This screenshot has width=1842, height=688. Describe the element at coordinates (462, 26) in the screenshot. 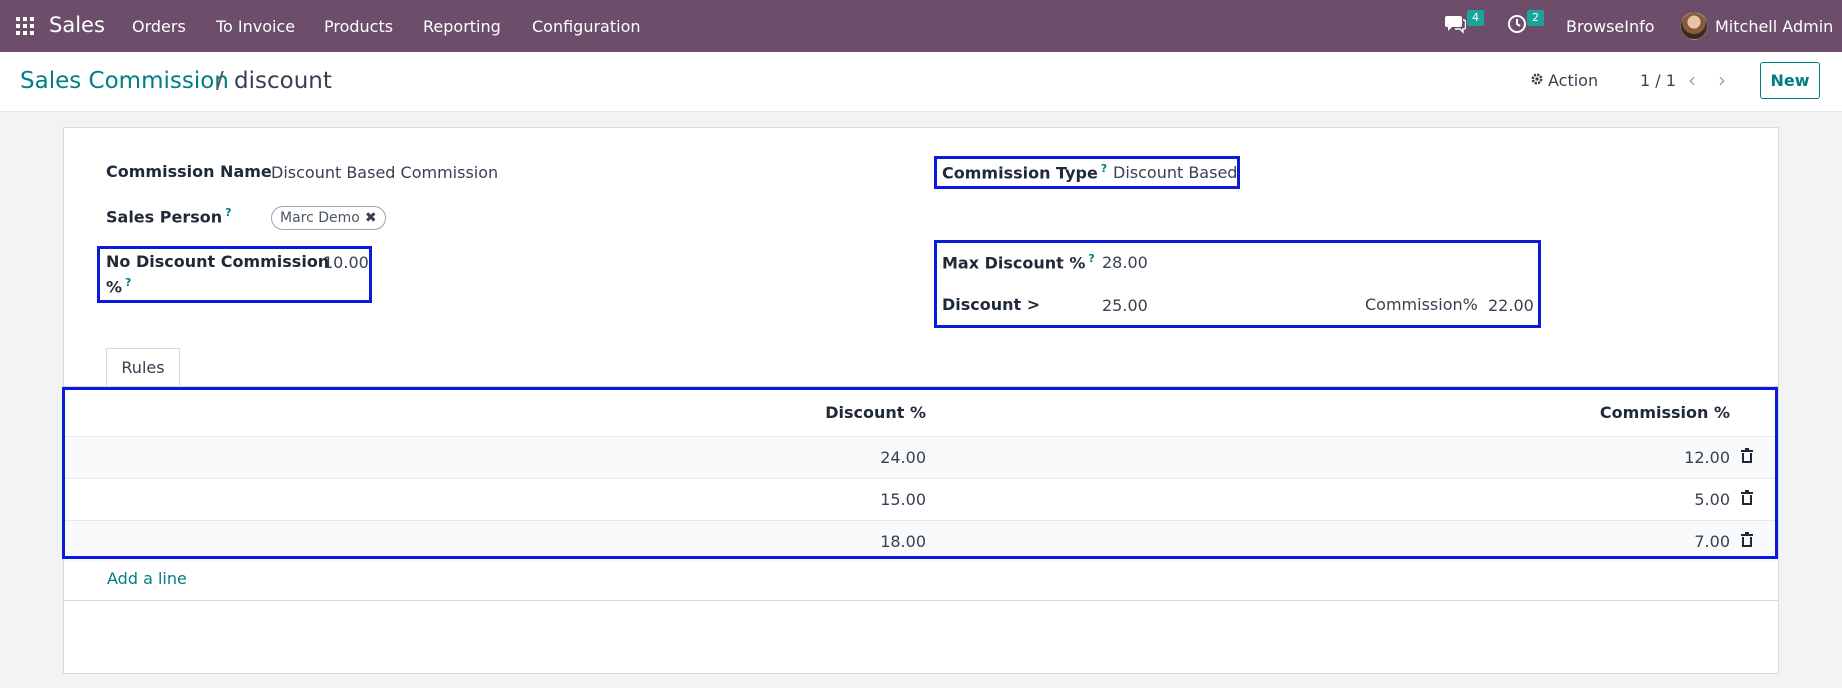

I see `menu-reporting: Reporting` at that location.